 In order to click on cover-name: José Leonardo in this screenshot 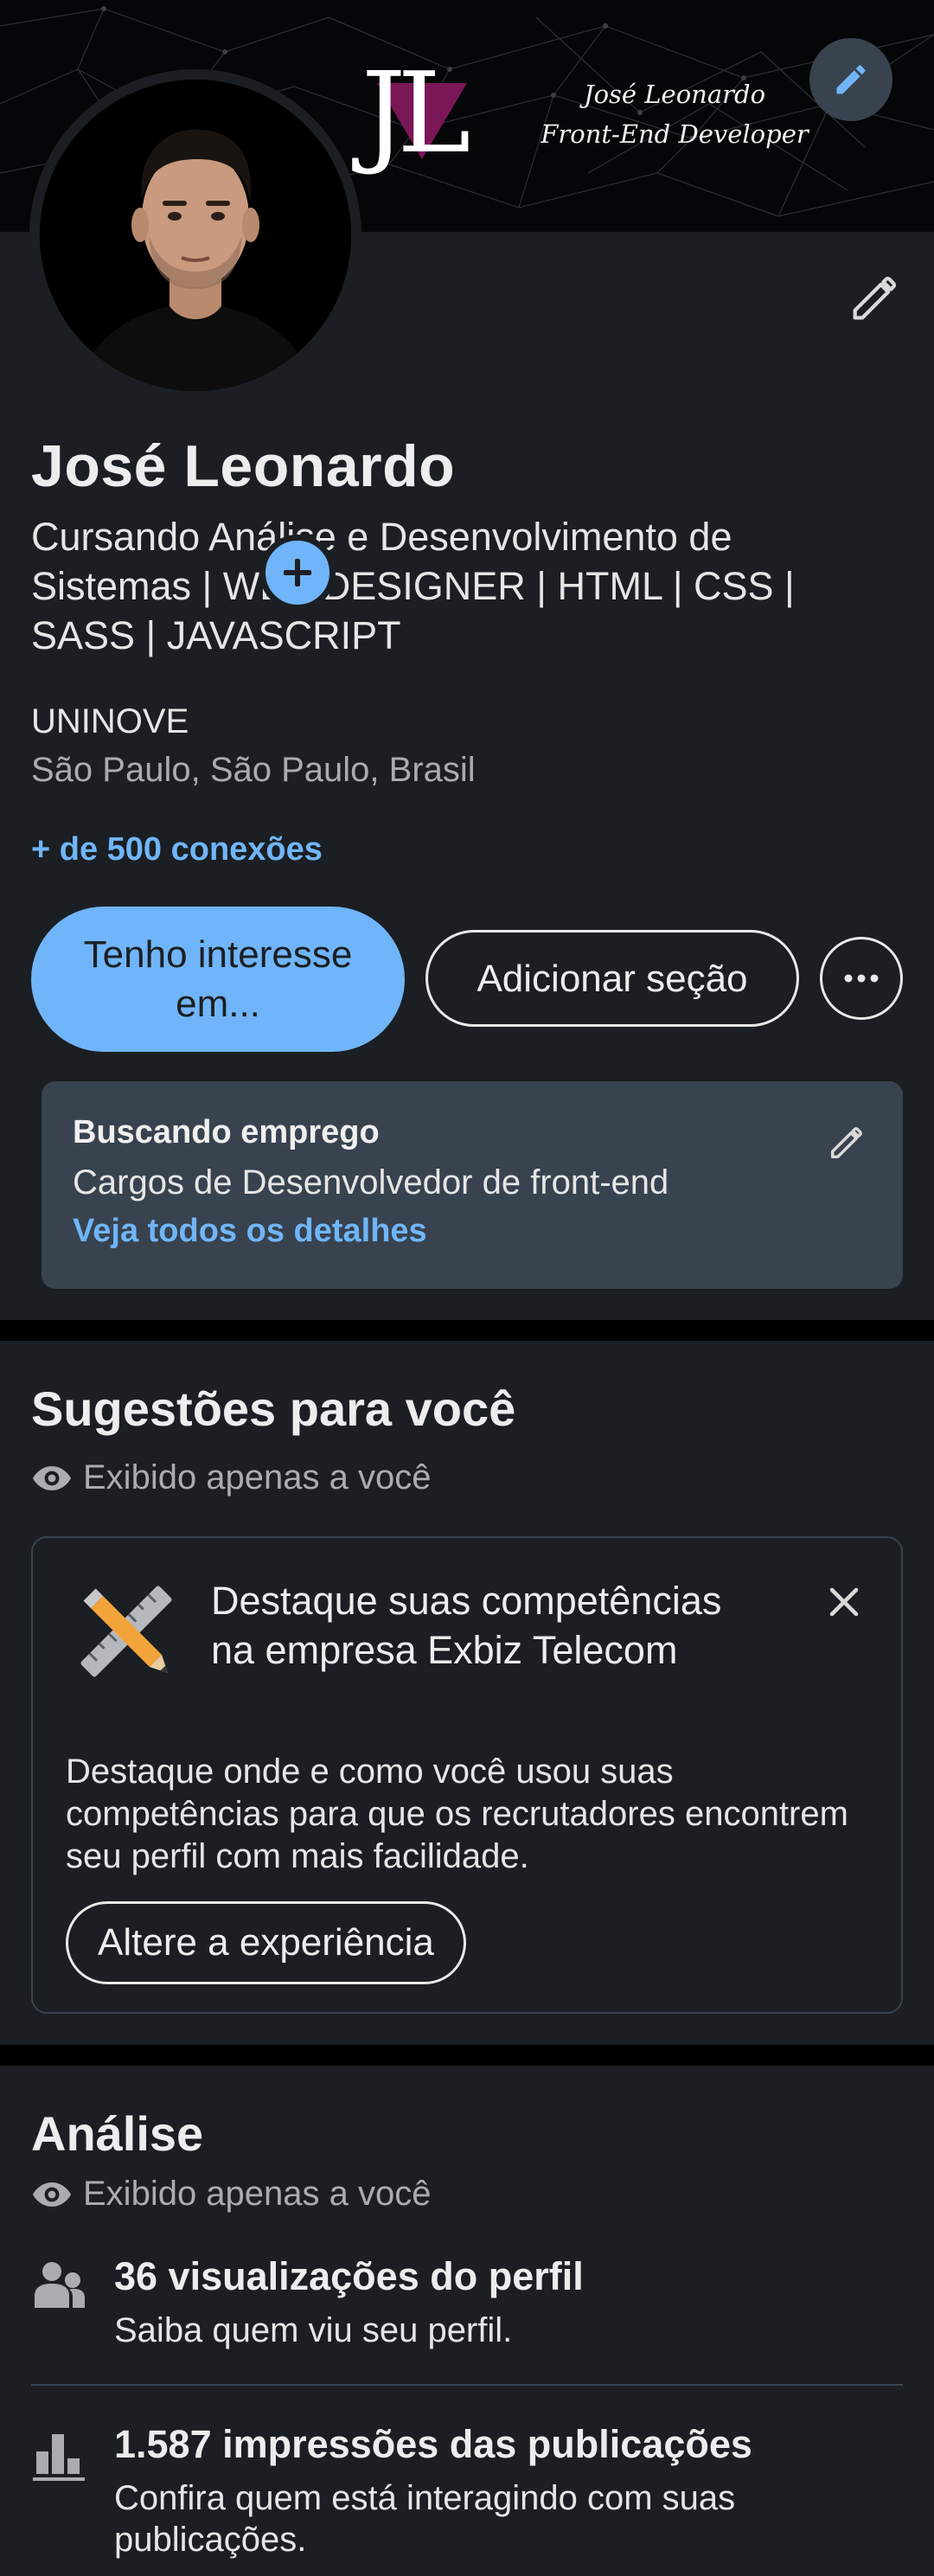, I will do `click(674, 94)`.